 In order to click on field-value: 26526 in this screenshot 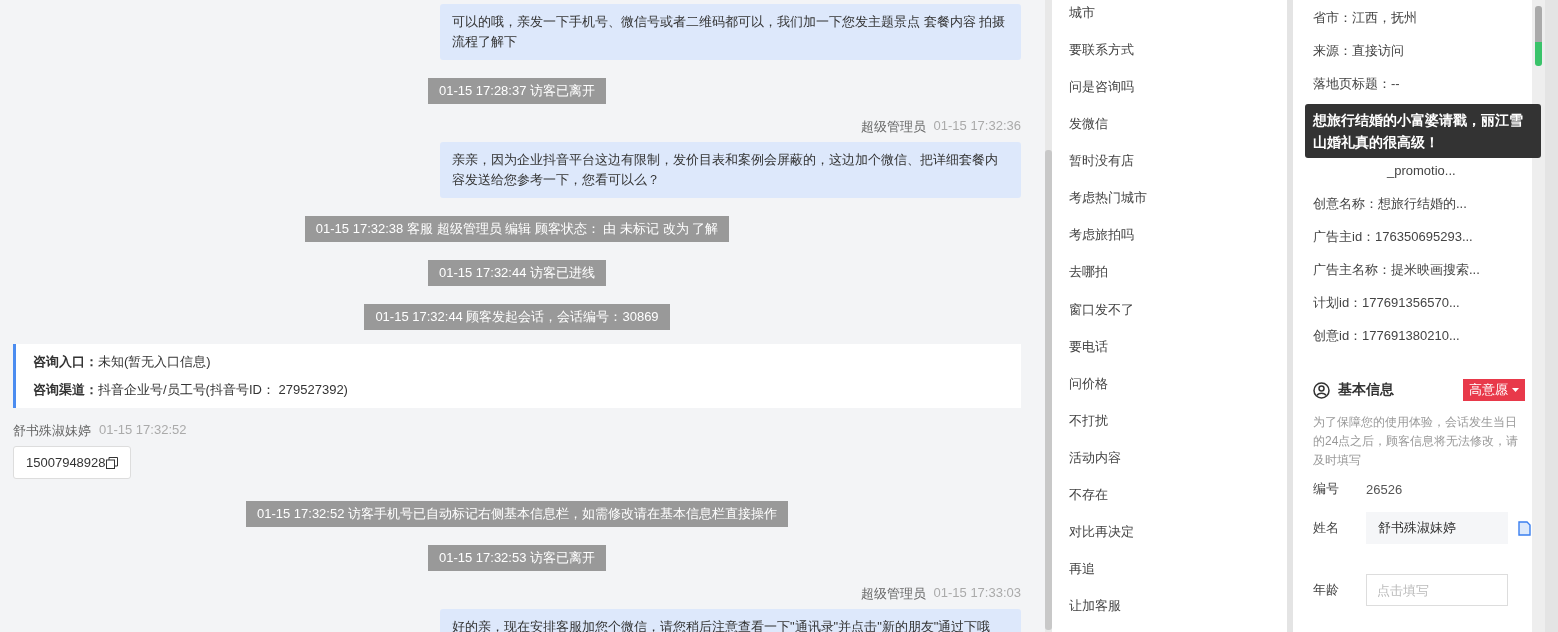, I will do `click(1384, 489)`.